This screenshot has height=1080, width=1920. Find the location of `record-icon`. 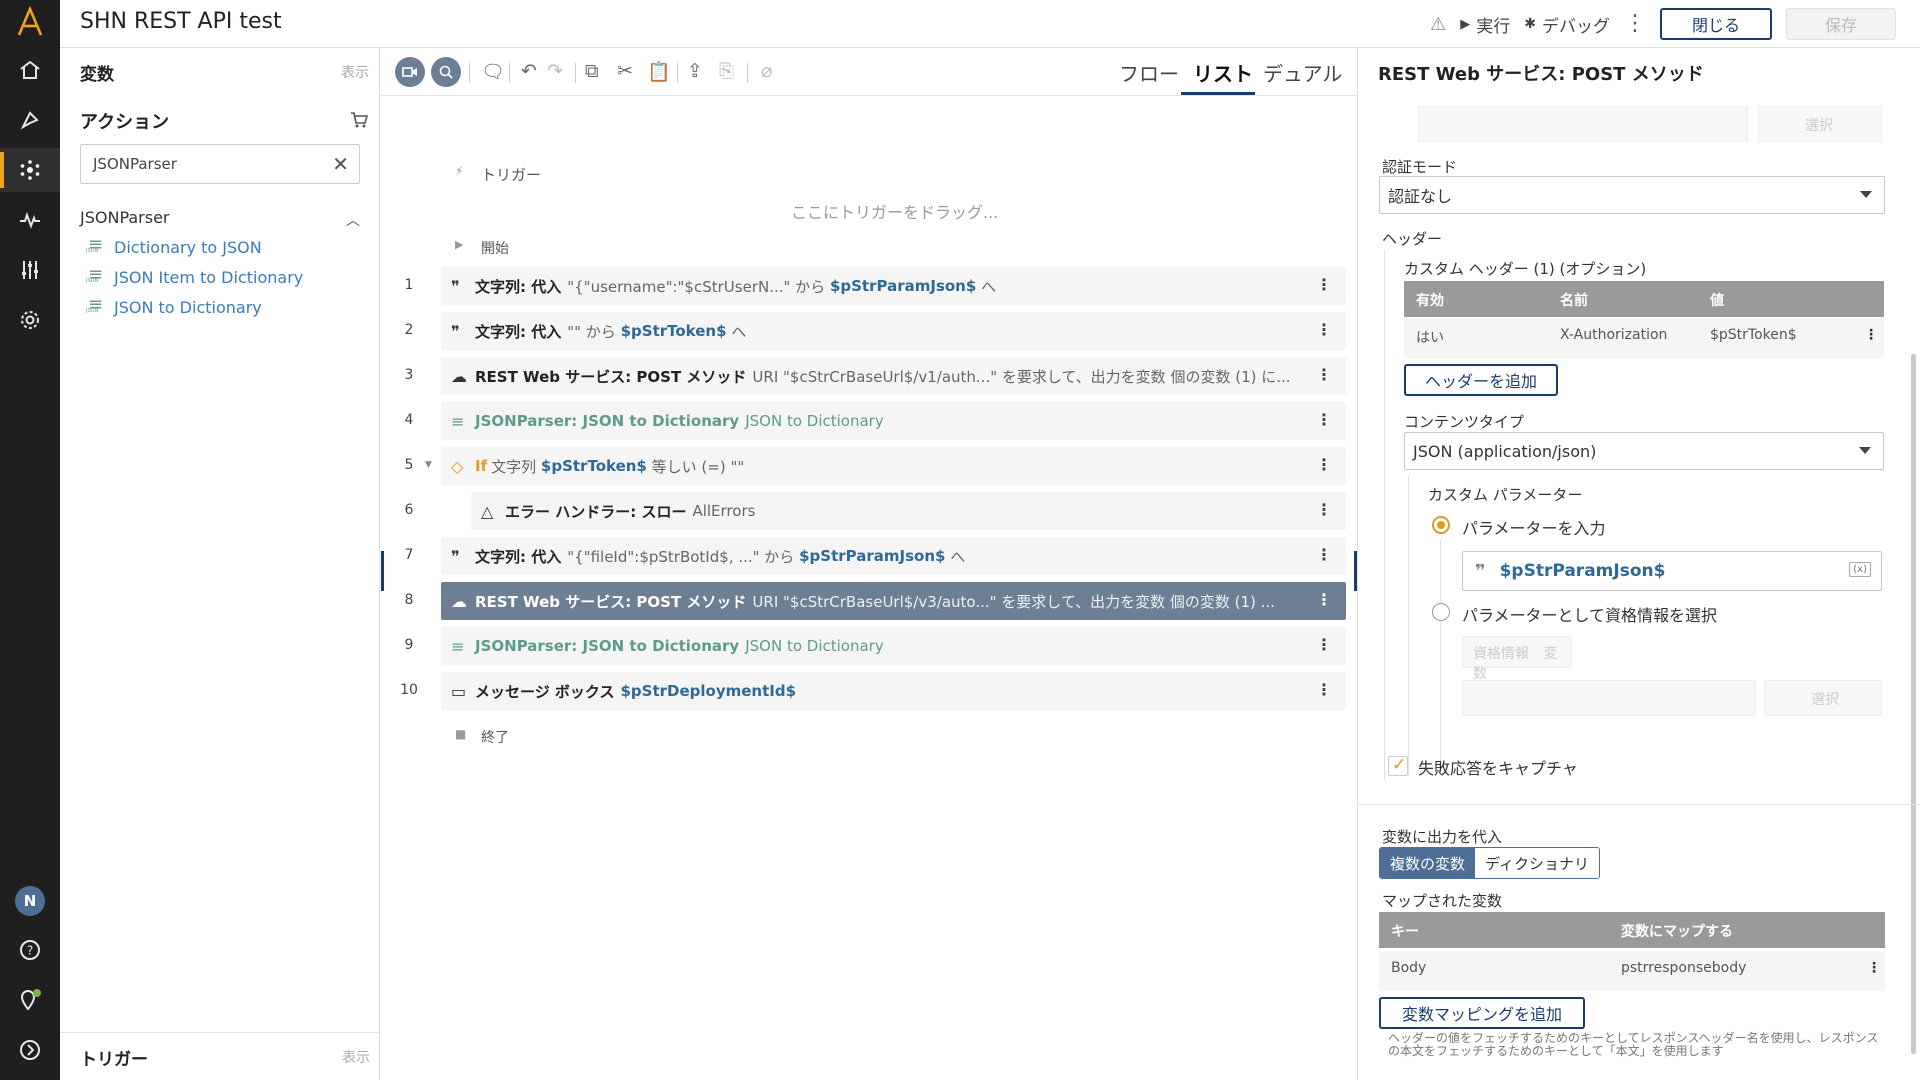

record-icon is located at coordinates (410, 72).